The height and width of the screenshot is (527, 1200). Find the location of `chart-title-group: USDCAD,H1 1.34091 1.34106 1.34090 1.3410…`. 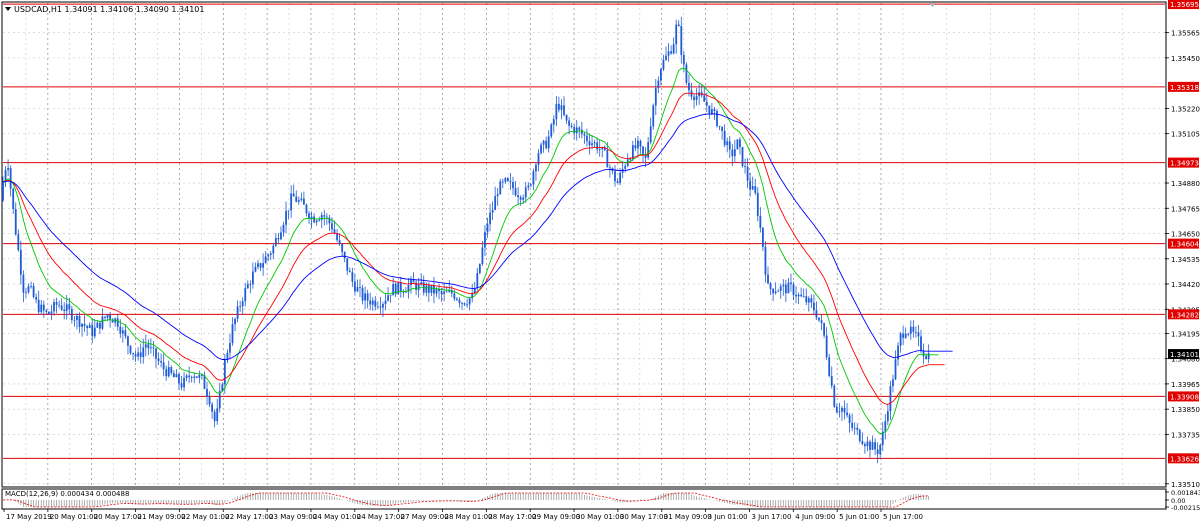

chart-title-group: USDCAD,H1 1.34091 1.34106 1.34090 1.3410… is located at coordinates (104, 9).